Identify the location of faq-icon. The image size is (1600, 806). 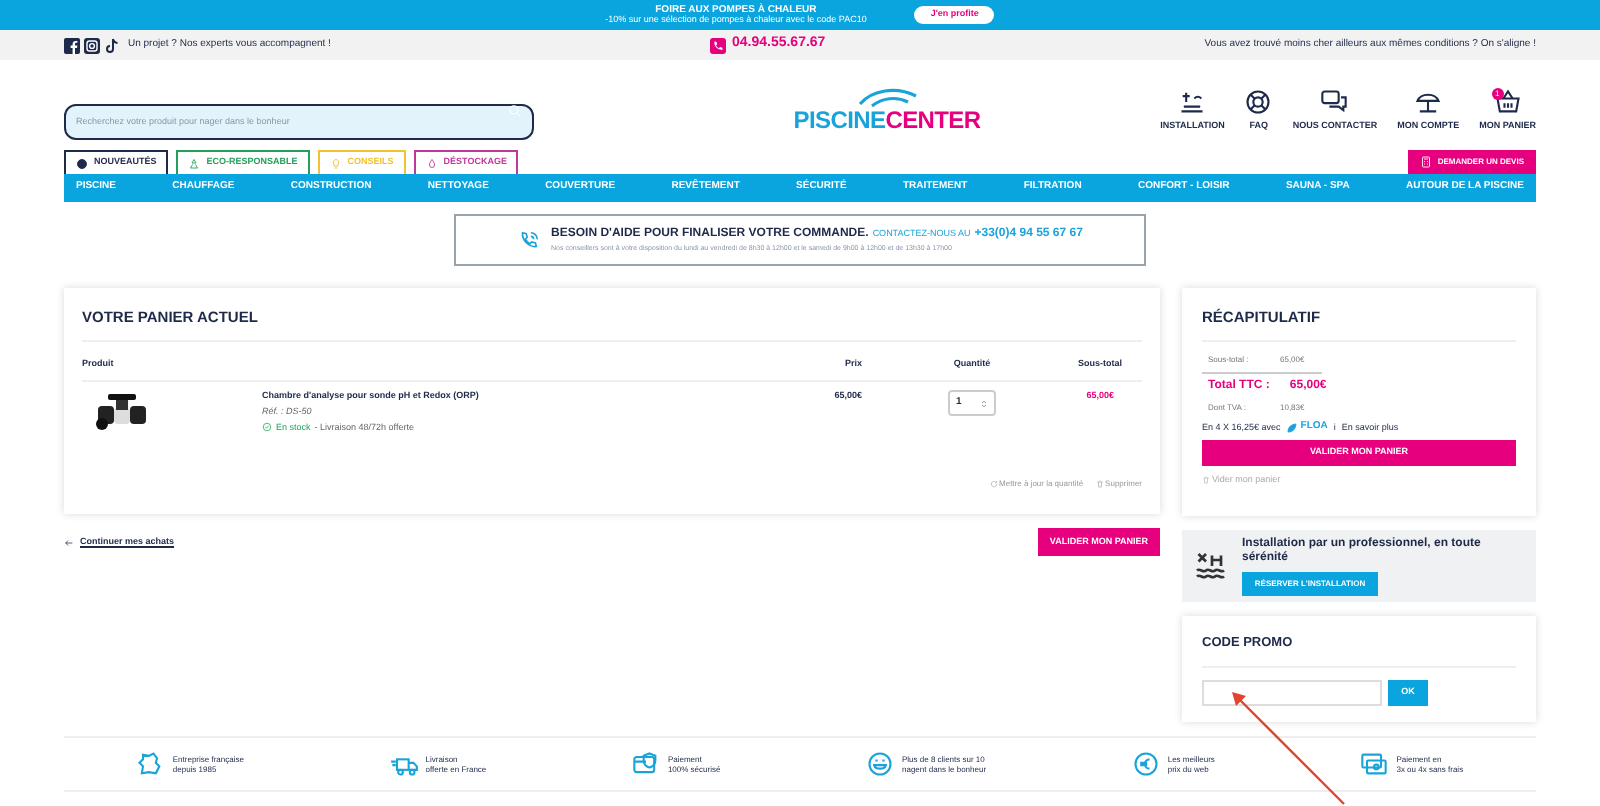
(1258, 101).